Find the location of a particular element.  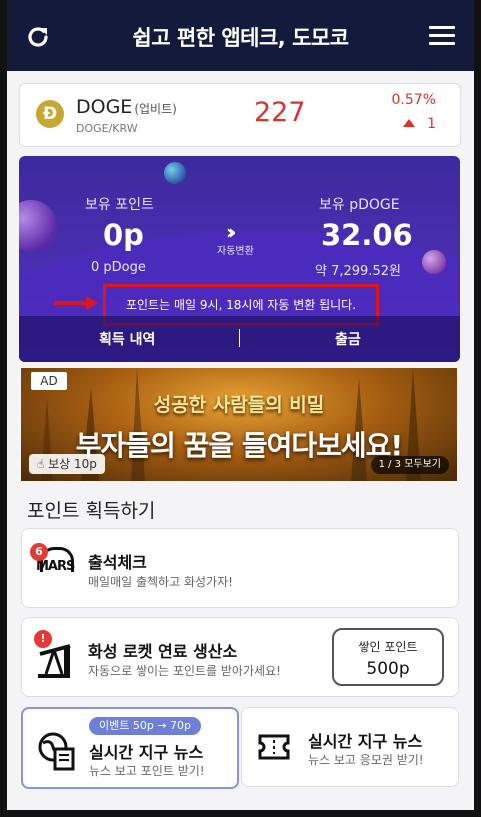

history-button: 획득 내역 is located at coordinates (127, 339).